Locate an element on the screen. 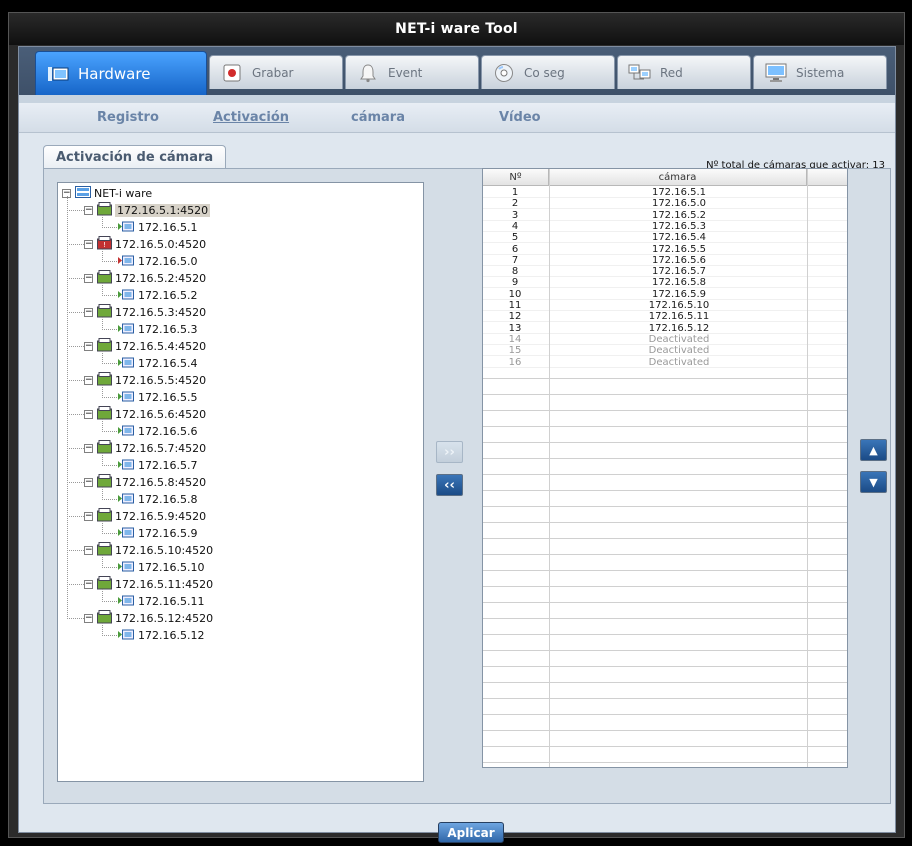  network-icon is located at coordinates (640, 73).